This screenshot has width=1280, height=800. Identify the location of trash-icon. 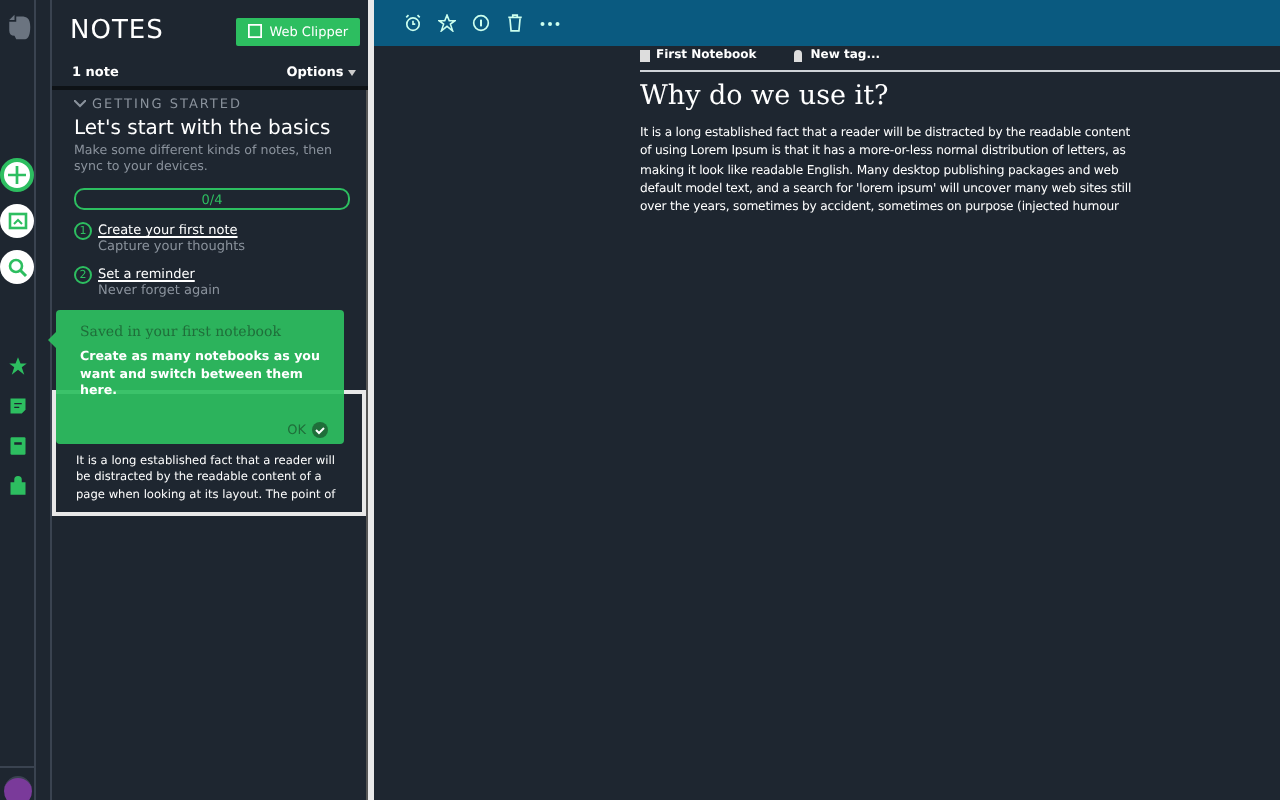
(515, 23).